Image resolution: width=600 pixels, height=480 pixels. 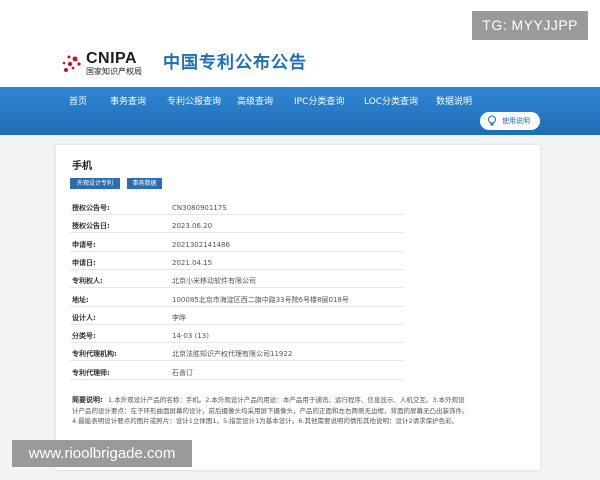 What do you see at coordinates (516, 121) in the screenshot?
I see `help-button-label: 使用说明` at bounding box center [516, 121].